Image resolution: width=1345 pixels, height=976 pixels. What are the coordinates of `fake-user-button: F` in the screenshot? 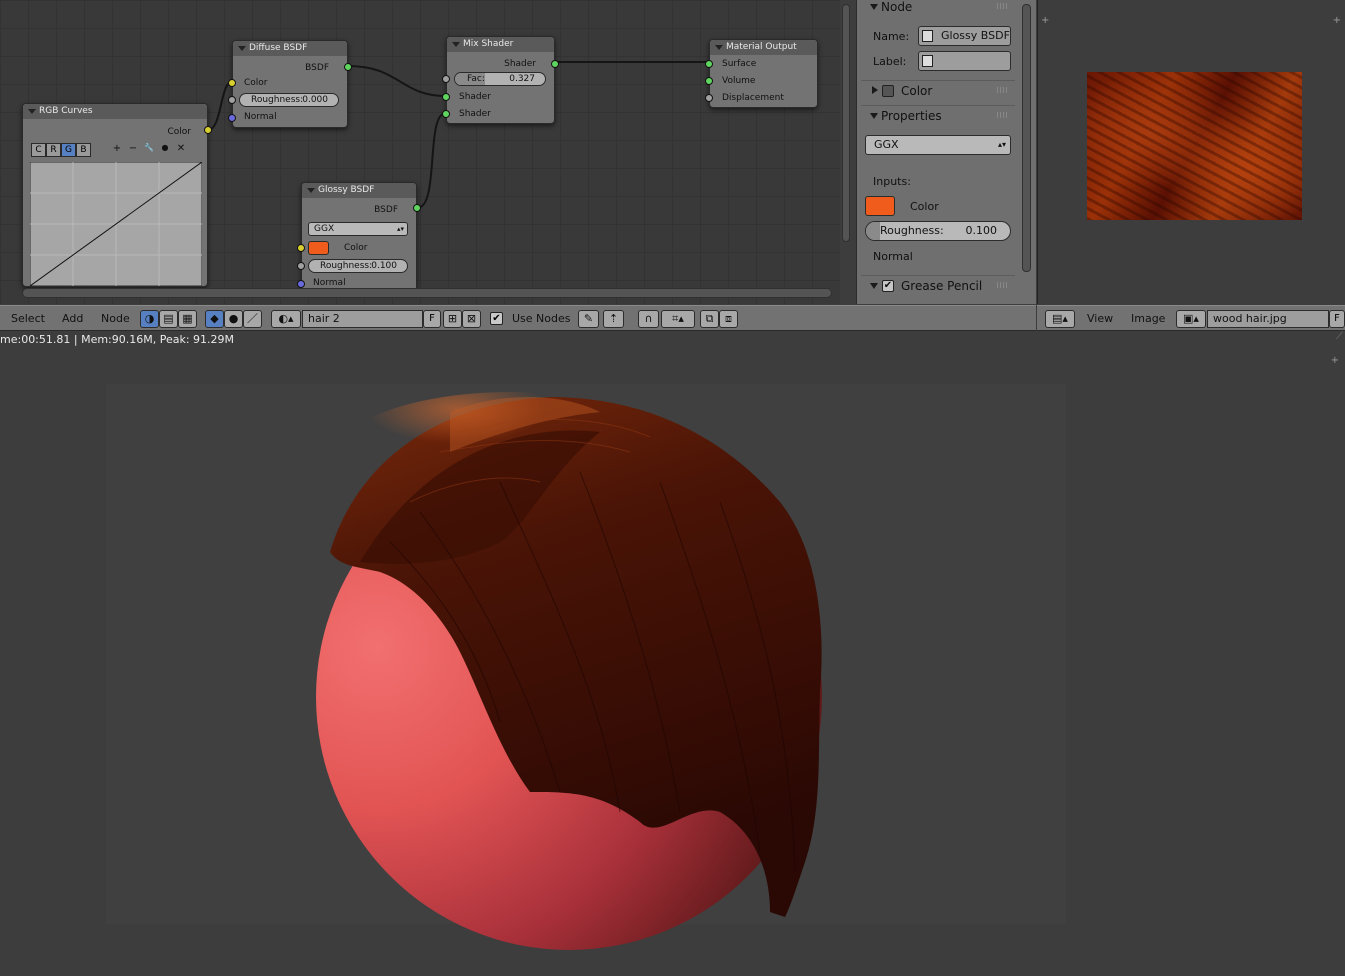 It's located at (432, 319).